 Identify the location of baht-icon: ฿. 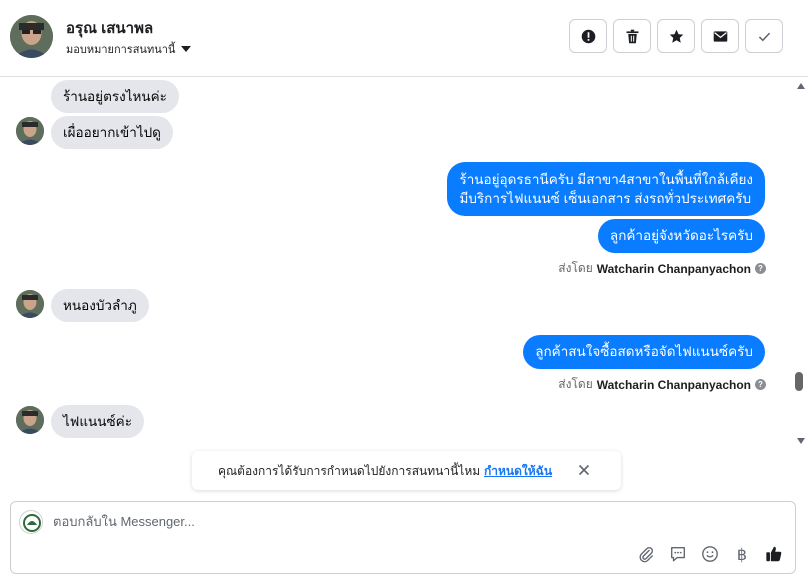
(742, 554).